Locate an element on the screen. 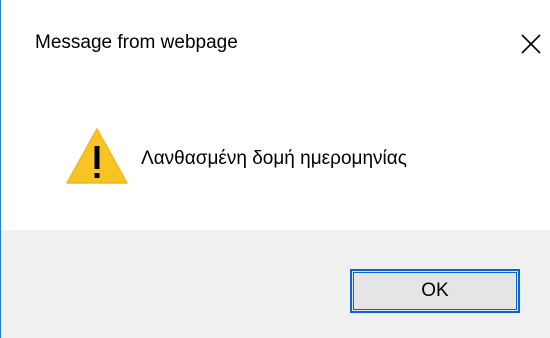  close-icon is located at coordinates (531, 44).